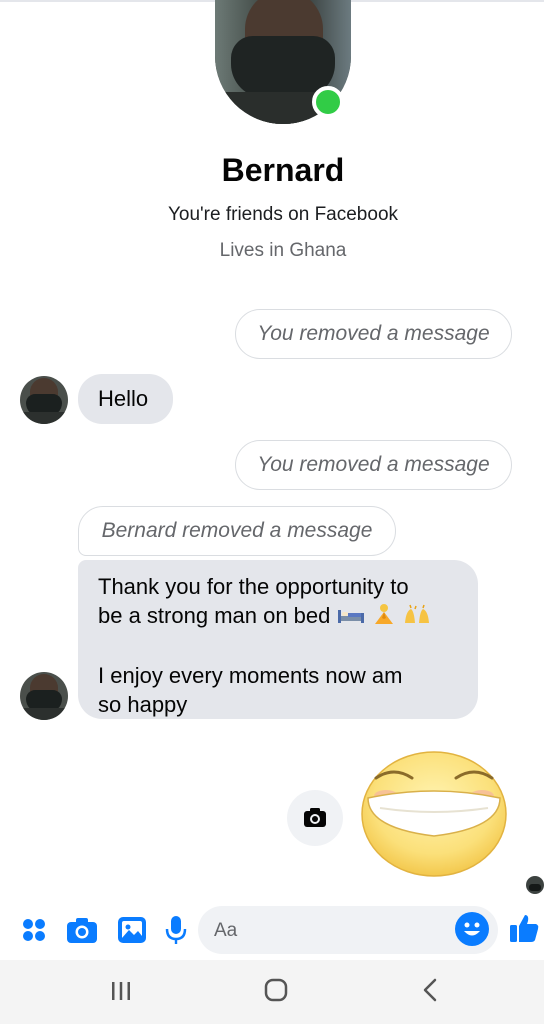 Image resolution: width=544 pixels, height=1024 pixels. Describe the element at coordinates (434, 813) in the screenshot. I see `grinning-face-sticker` at that location.